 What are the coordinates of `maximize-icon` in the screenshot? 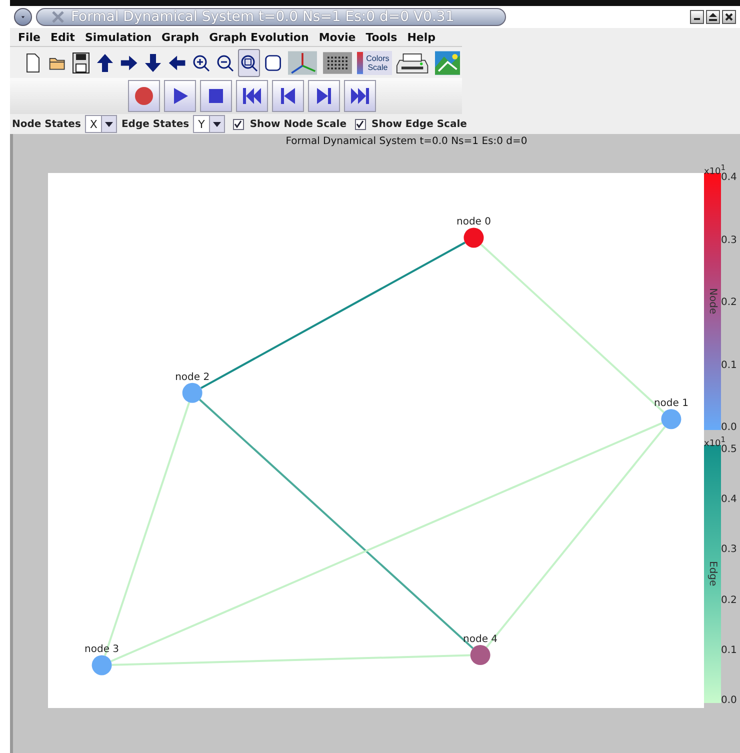 It's located at (713, 17).